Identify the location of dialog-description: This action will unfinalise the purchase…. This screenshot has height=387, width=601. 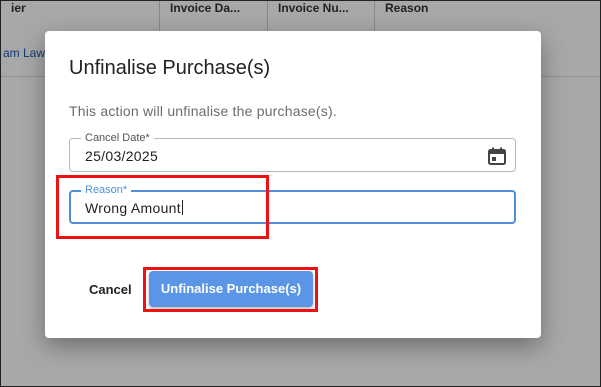
(203, 111).